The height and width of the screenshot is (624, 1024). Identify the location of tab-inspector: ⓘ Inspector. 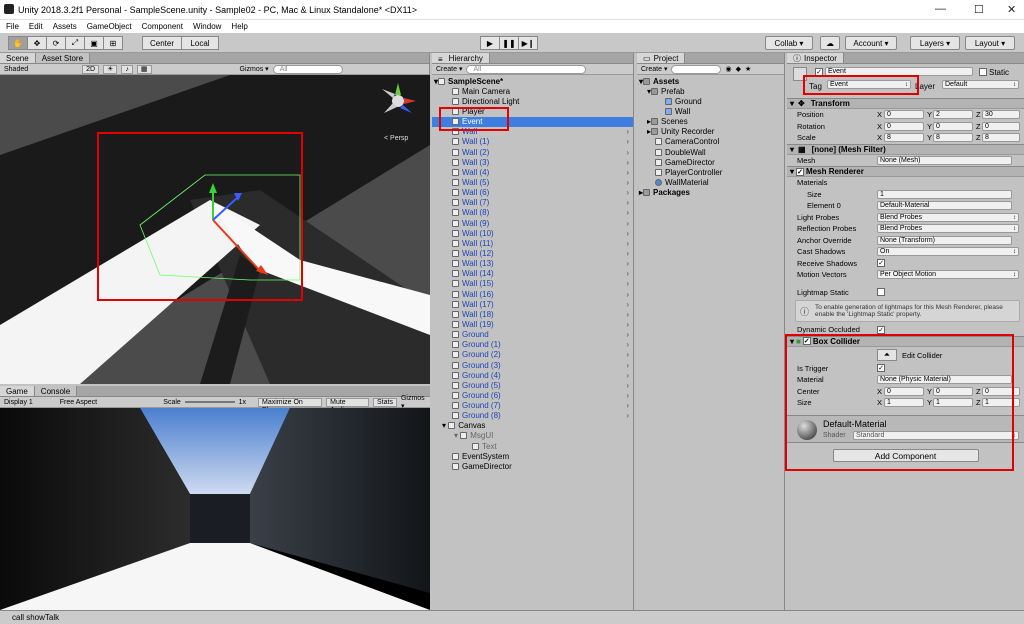
(815, 58).